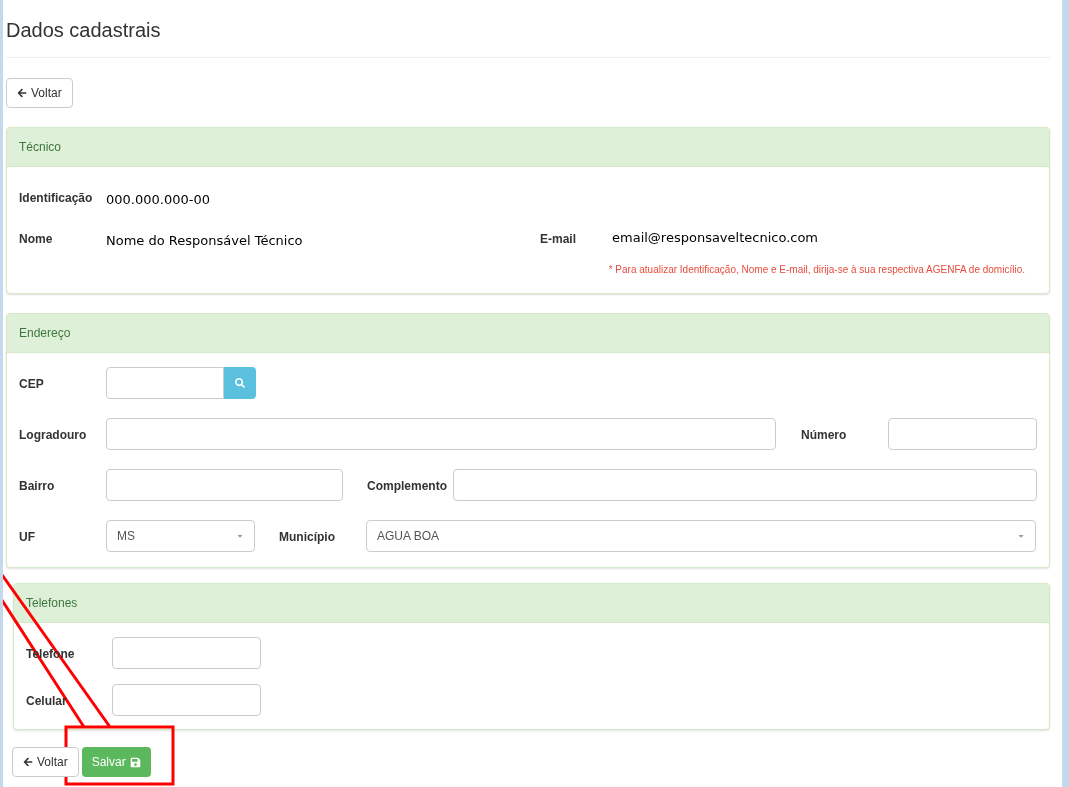 This screenshot has width=1069, height=787. I want to click on panel-title: Endereço, so click(45, 333).